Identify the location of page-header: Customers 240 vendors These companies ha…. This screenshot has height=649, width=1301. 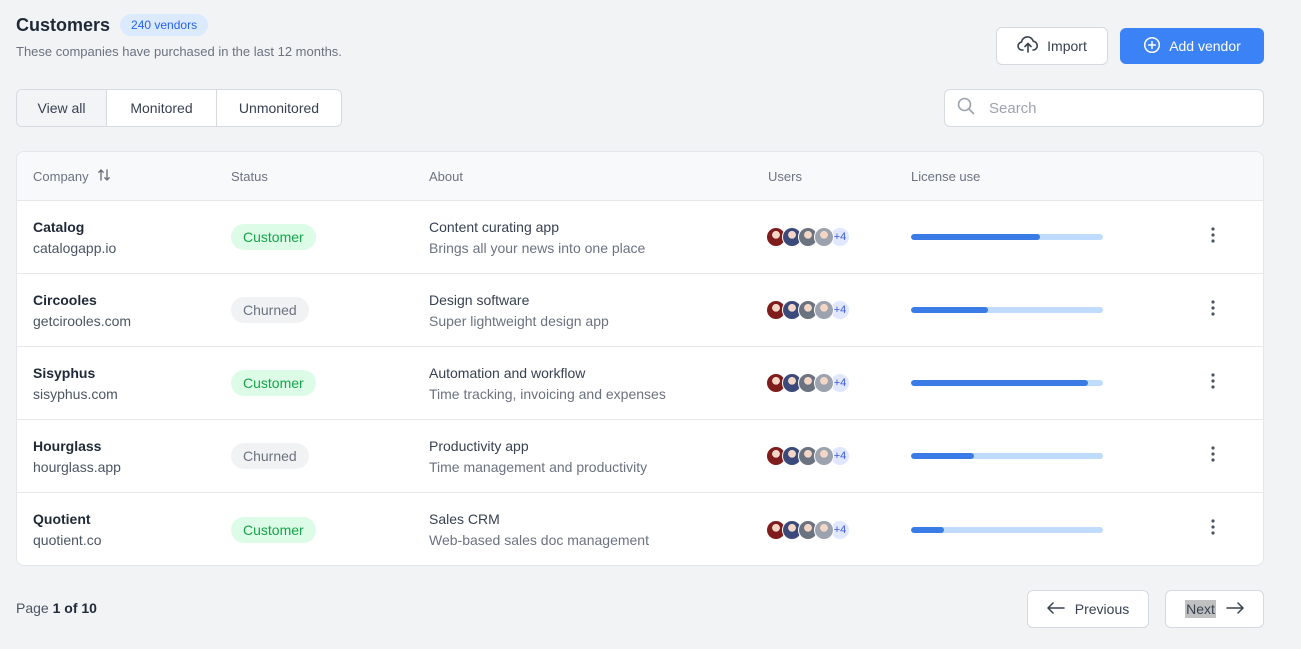
(179, 36).